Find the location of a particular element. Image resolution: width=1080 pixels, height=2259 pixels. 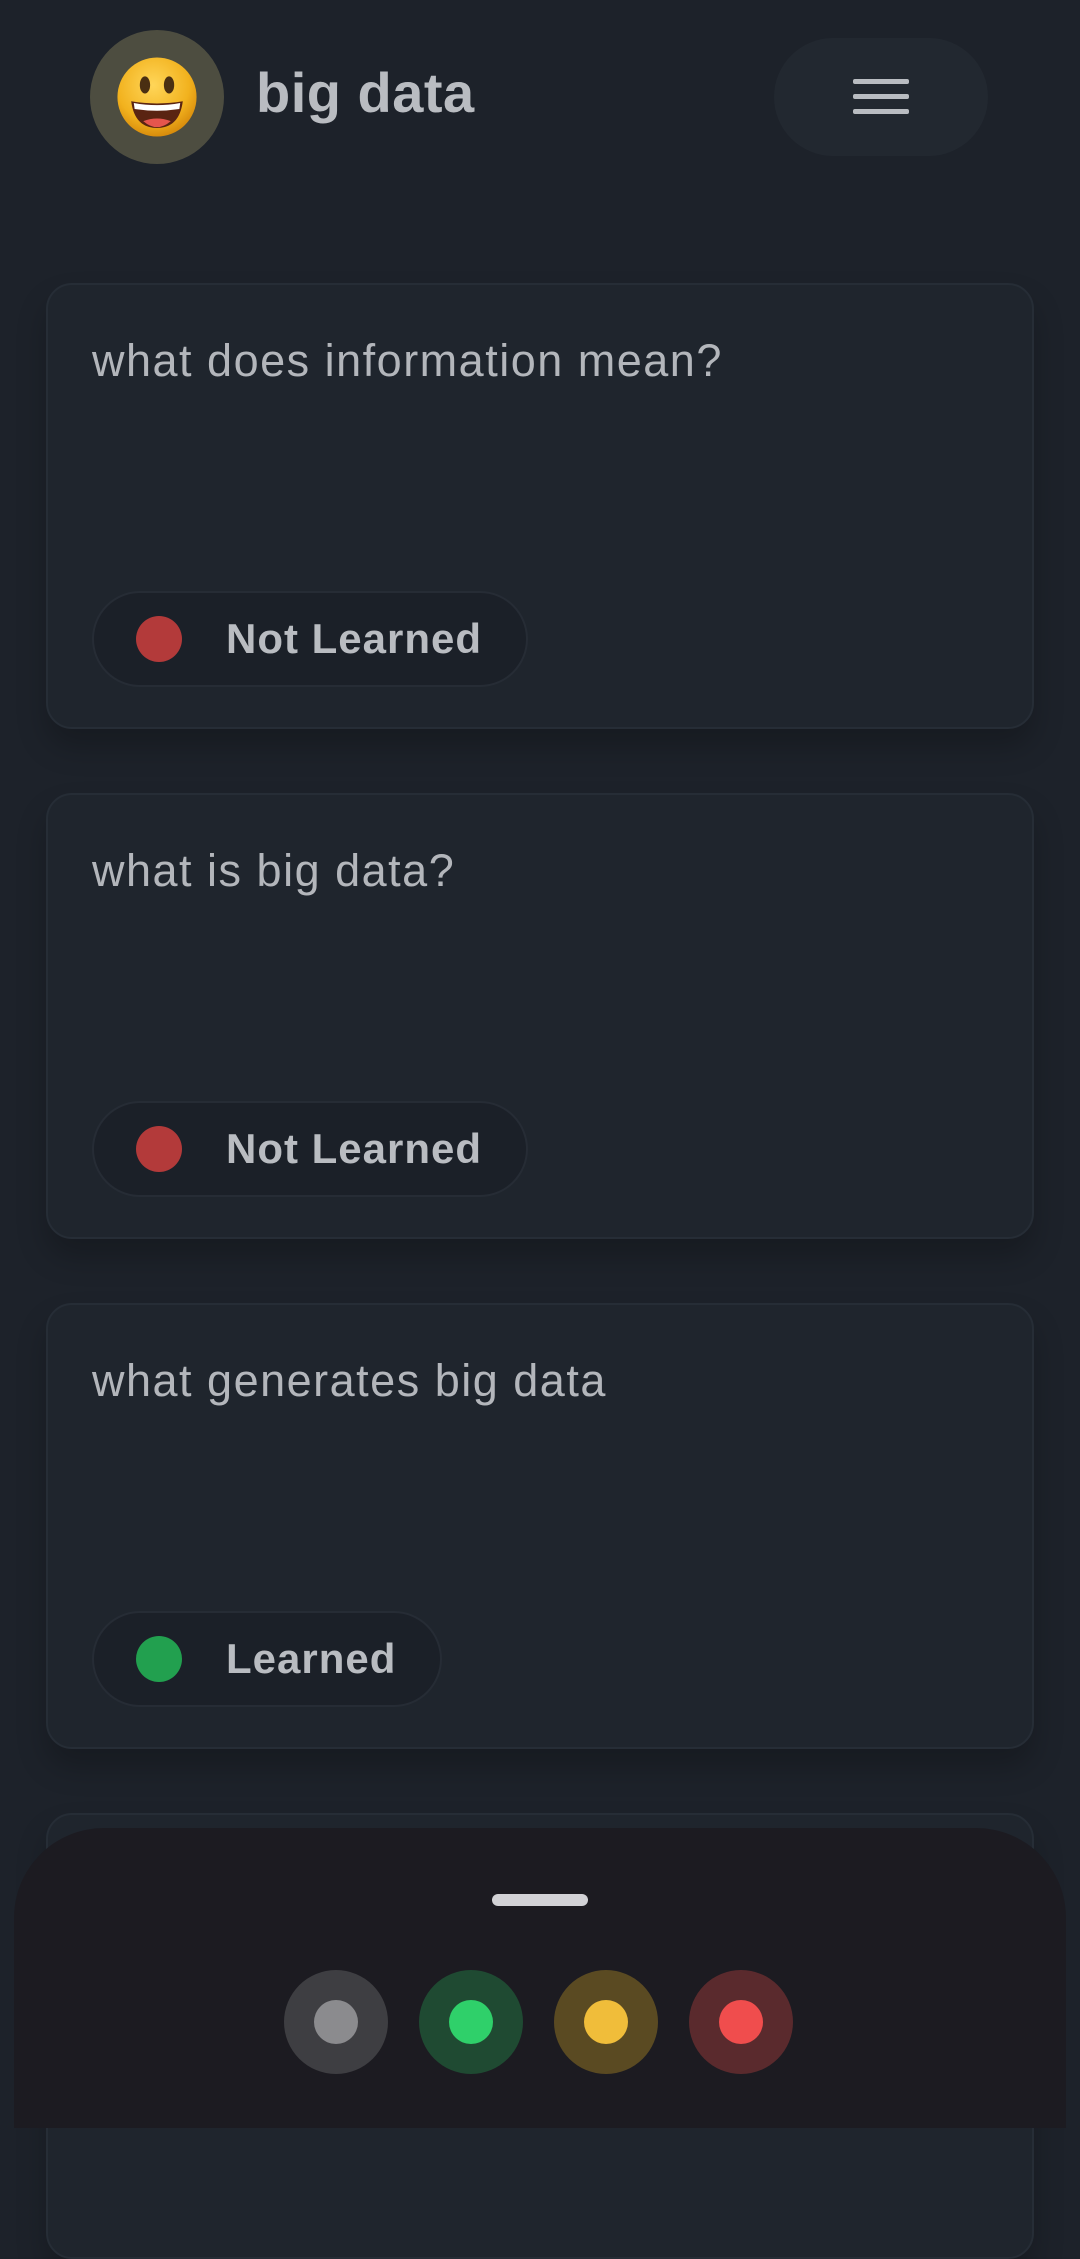

app-header: big data is located at coordinates (540, 100).